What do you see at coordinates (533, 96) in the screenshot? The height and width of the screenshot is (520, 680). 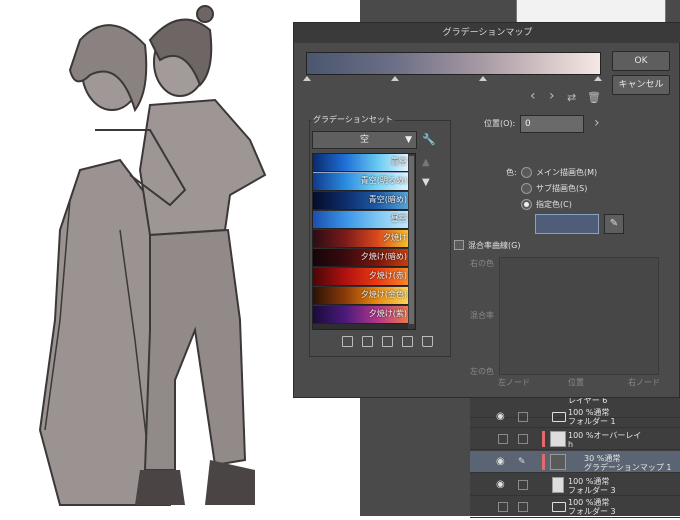 I see `chevron-left-icon: ‹` at bounding box center [533, 96].